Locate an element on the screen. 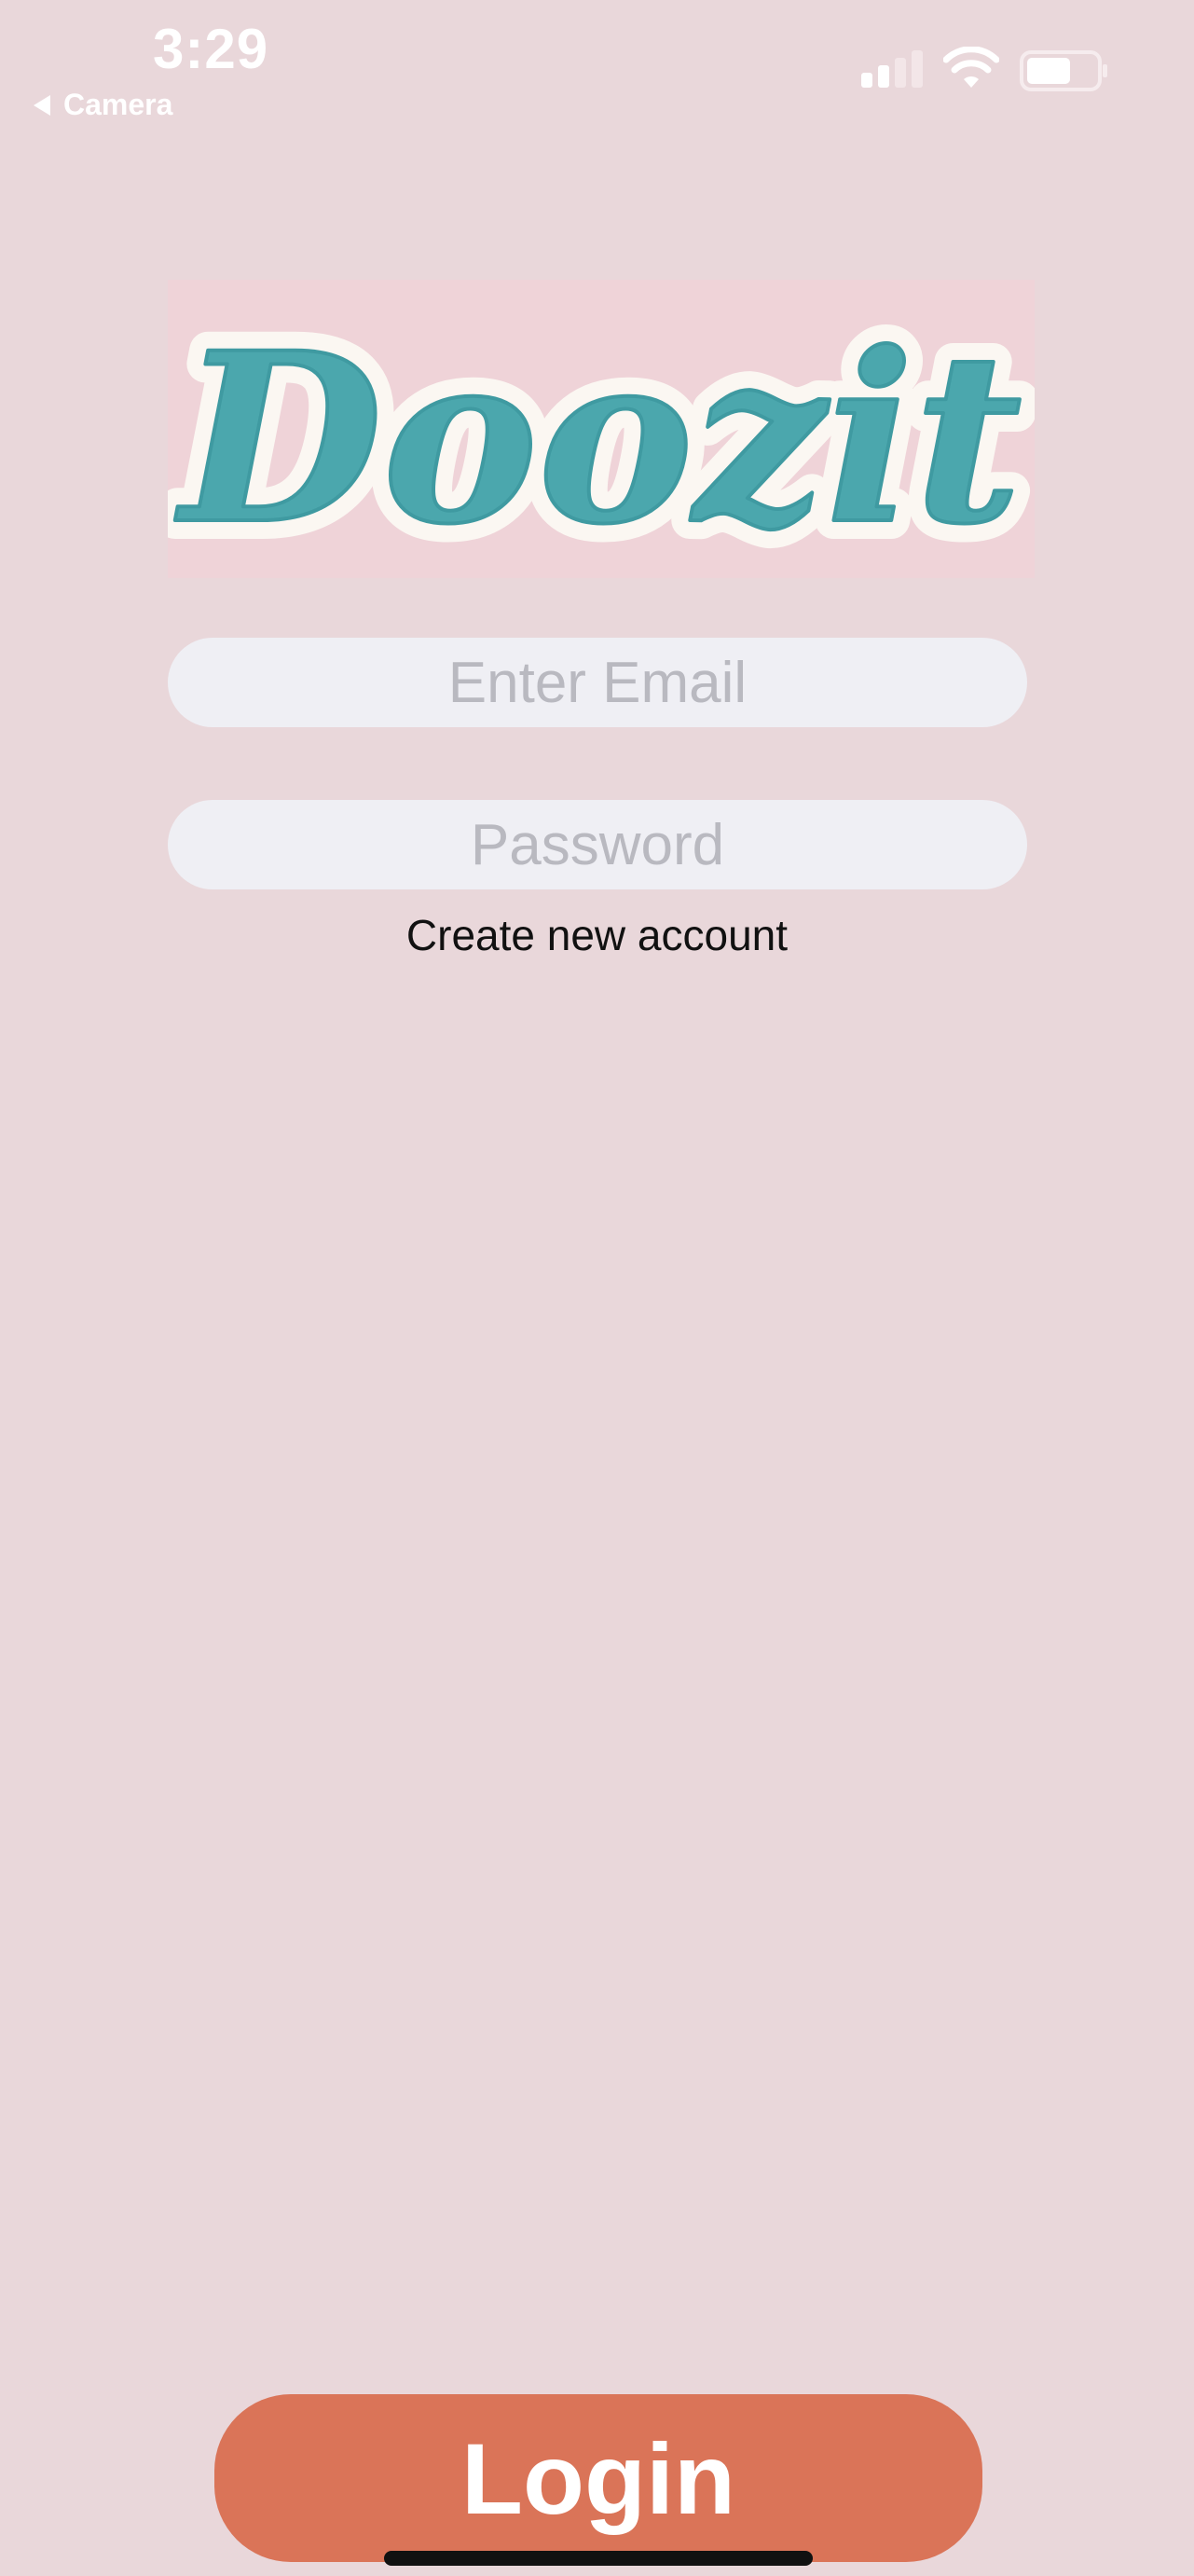 The width and height of the screenshot is (1194, 2576). email-input is located at coordinates (597, 682).